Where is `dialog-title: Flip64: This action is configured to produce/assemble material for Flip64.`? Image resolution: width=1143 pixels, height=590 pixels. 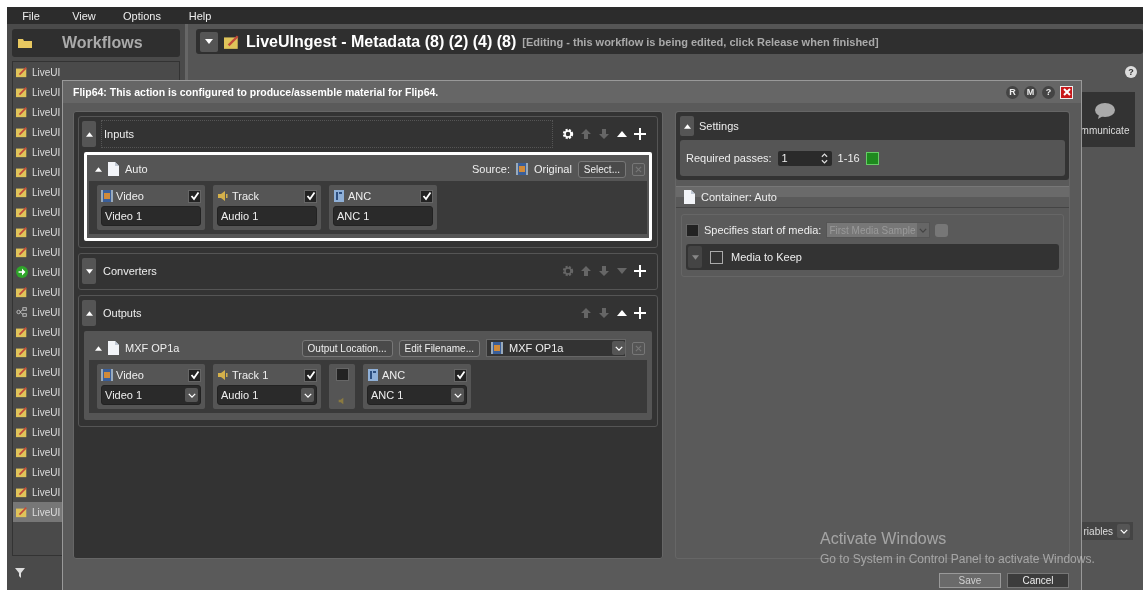
dialog-title: Flip64: This action is configured to produce/assemble material for Flip64. is located at coordinates (256, 92).